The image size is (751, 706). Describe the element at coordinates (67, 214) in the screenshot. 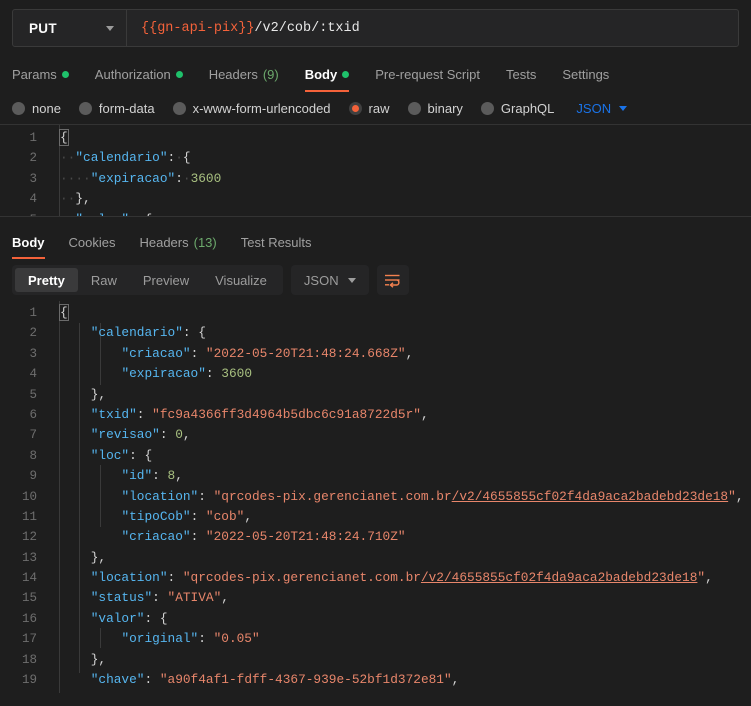

I see `code-token: ··` at that location.